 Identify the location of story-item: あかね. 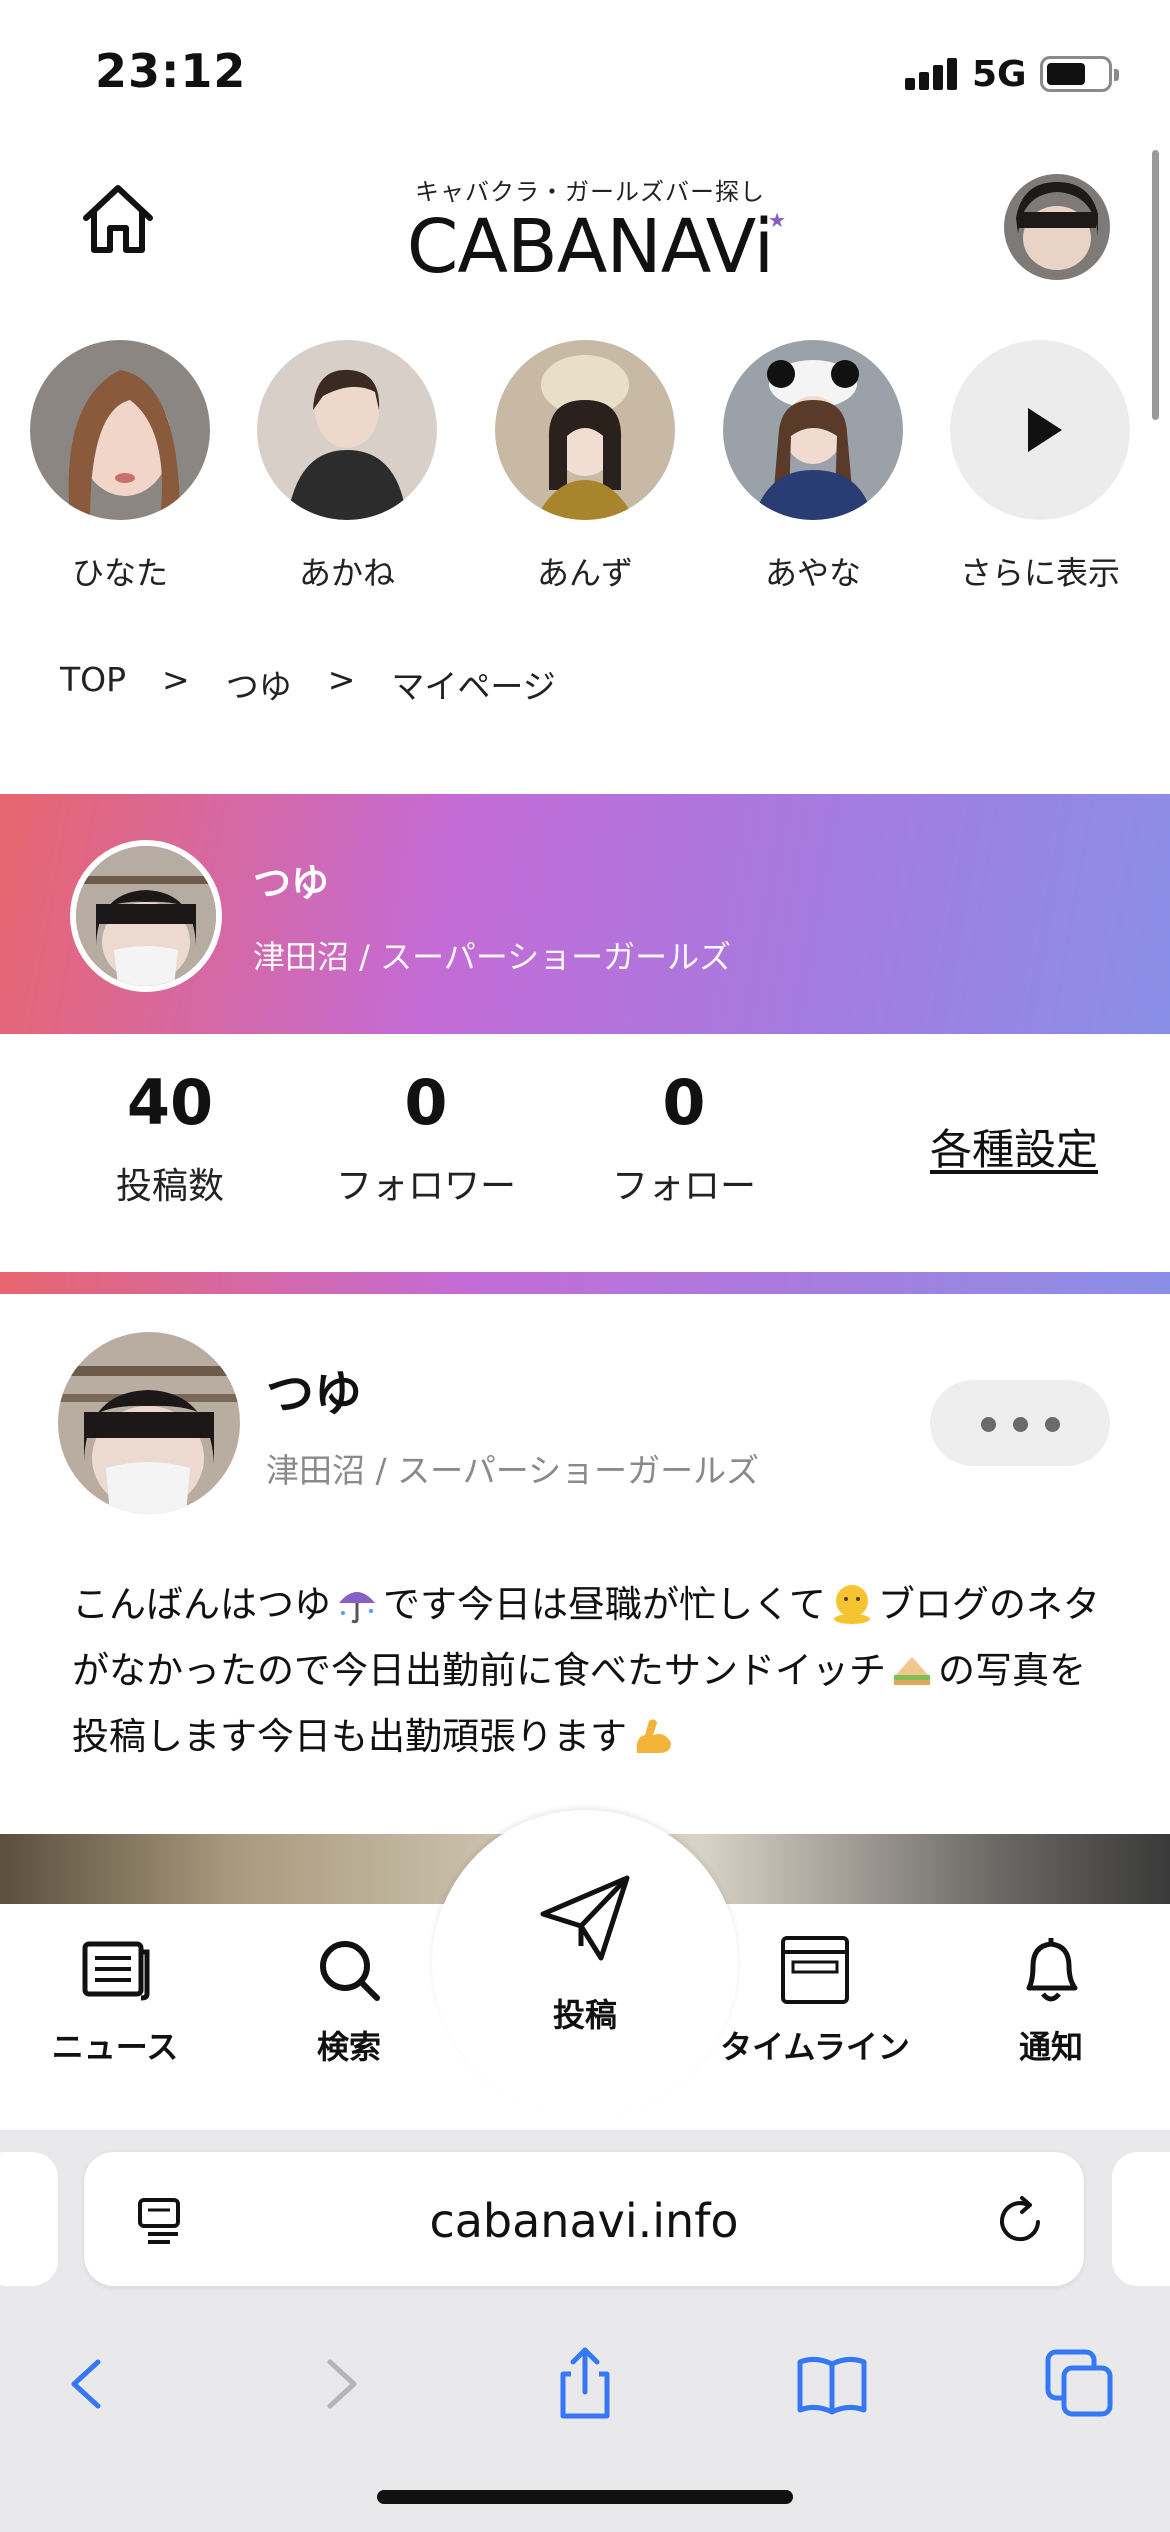
(347, 467).